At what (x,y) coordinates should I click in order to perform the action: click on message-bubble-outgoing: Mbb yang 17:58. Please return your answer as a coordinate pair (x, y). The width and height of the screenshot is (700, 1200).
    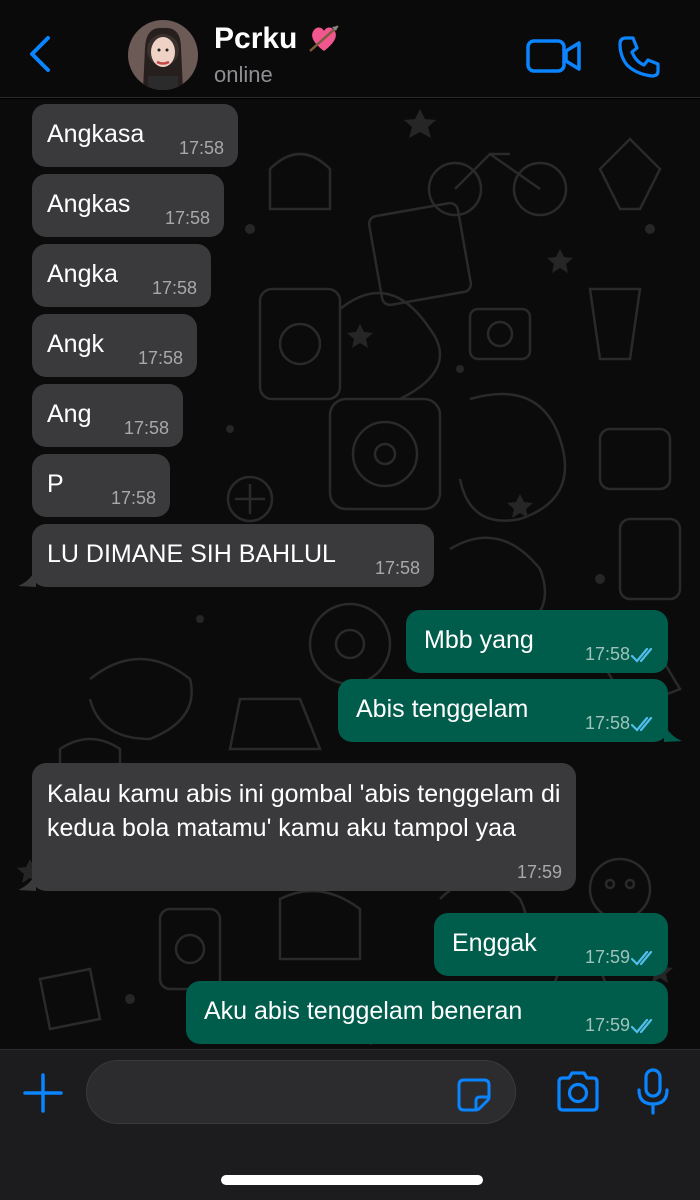
    Looking at the image, I should click on (537, 641).